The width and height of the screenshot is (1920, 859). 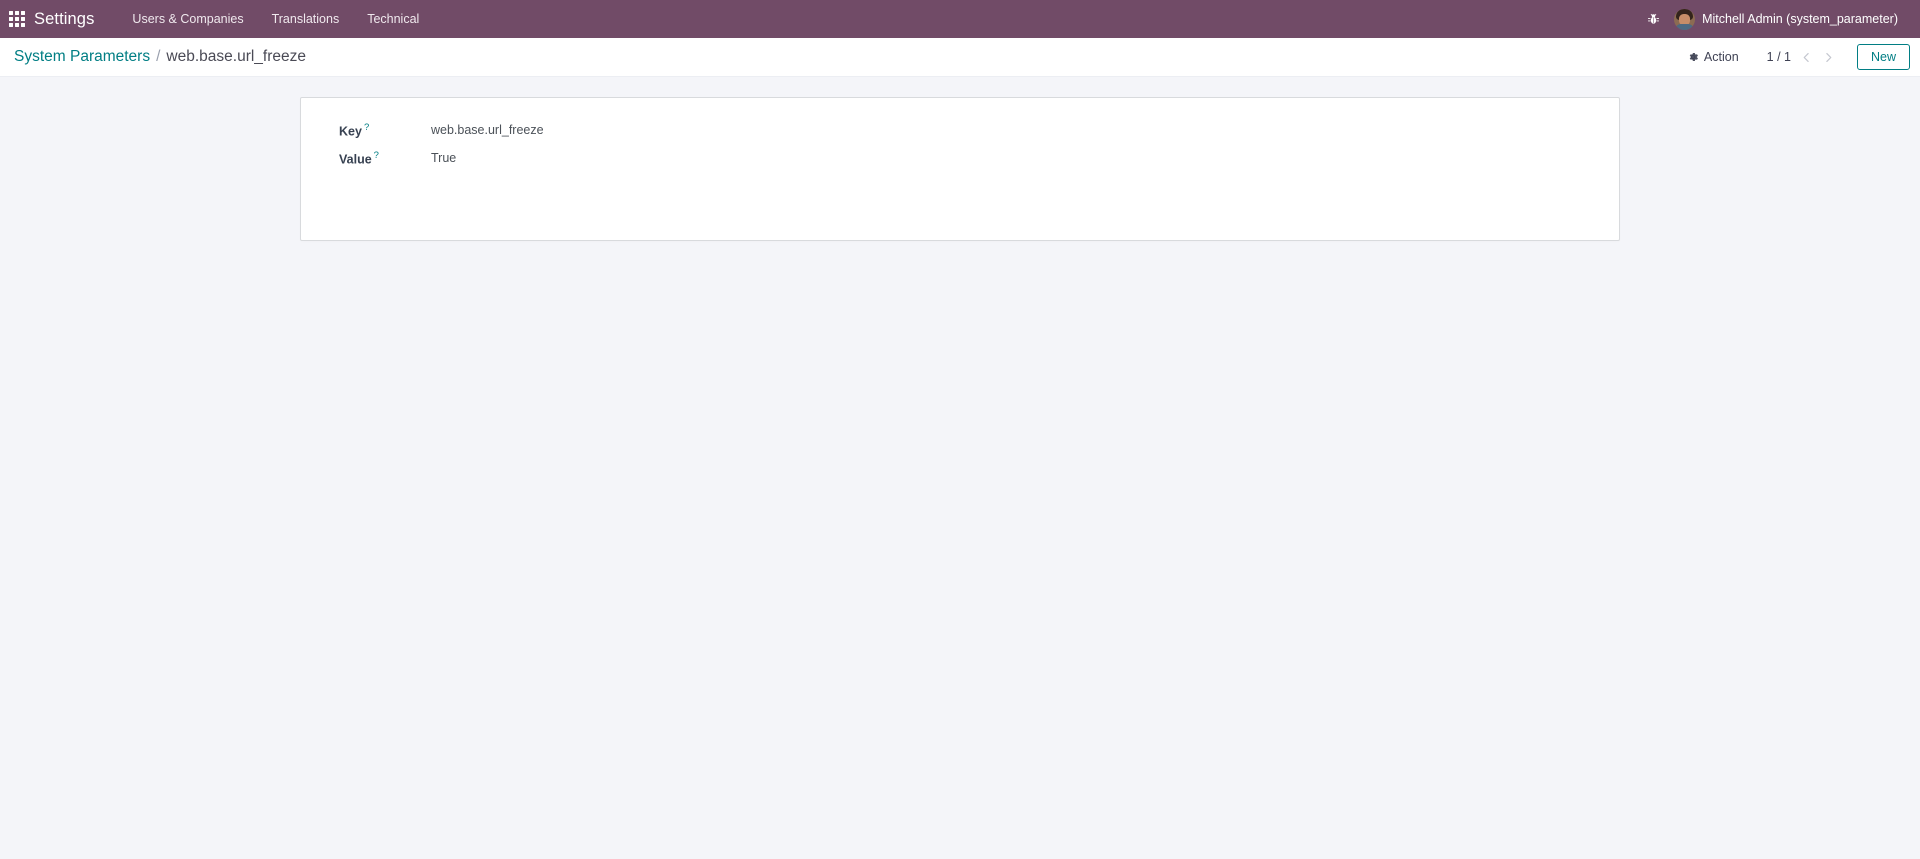 What do you see at coordinates (350, 131) in the screenshot?
I see `field-label-key: Key` at bounding box center [350, 131].